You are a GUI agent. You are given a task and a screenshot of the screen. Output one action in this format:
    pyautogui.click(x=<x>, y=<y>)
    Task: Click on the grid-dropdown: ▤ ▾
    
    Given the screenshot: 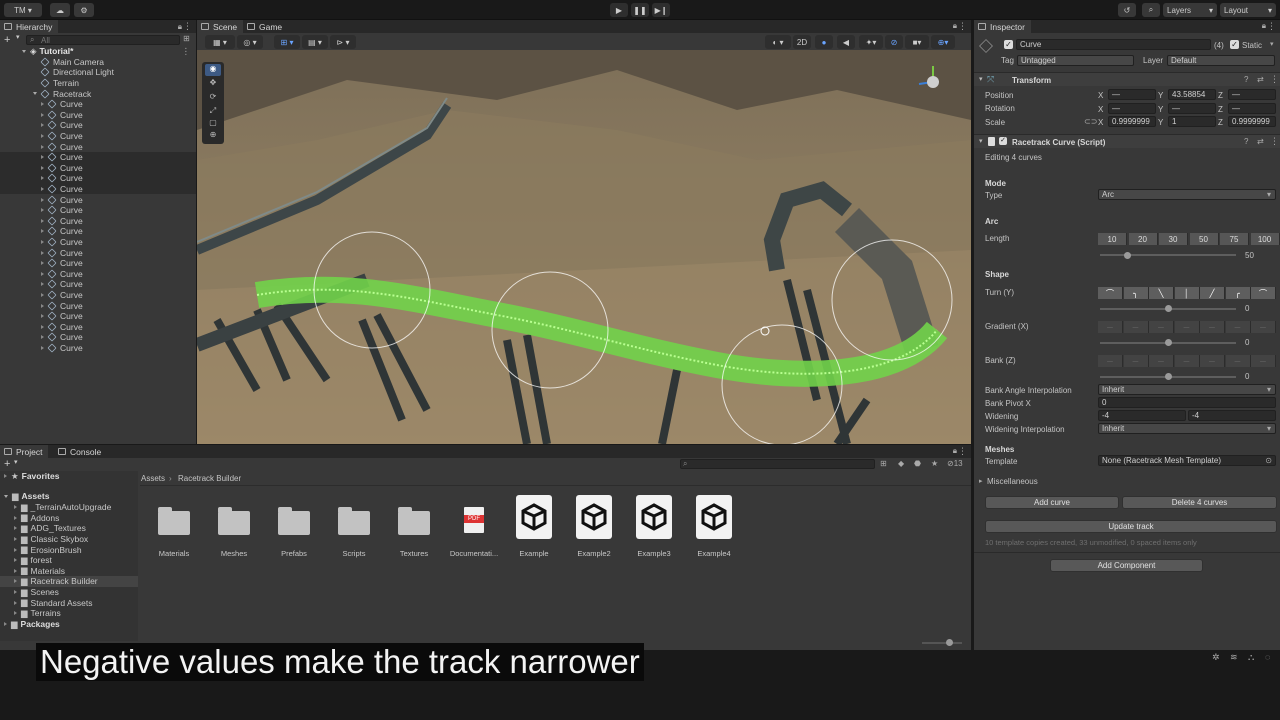 What is the action you would take?
    pyautogui.click(x=315, y=42)
    